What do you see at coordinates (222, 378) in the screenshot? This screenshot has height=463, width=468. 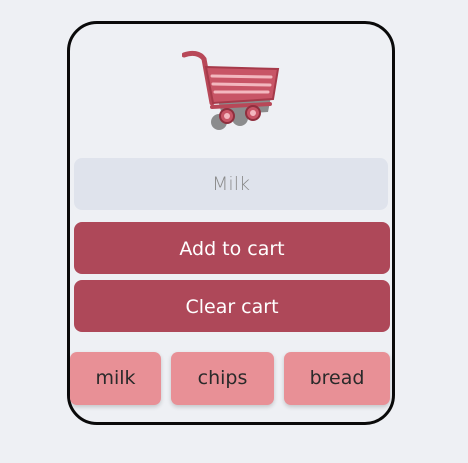 I see `cart-item-chip: chips` at bounding box center [222, 378].